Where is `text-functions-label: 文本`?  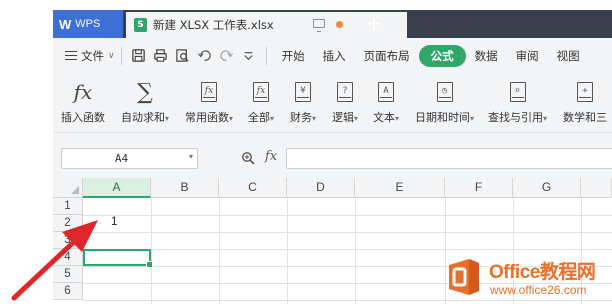 text-functions-label: 文本 is located at coordinates (384, 117).